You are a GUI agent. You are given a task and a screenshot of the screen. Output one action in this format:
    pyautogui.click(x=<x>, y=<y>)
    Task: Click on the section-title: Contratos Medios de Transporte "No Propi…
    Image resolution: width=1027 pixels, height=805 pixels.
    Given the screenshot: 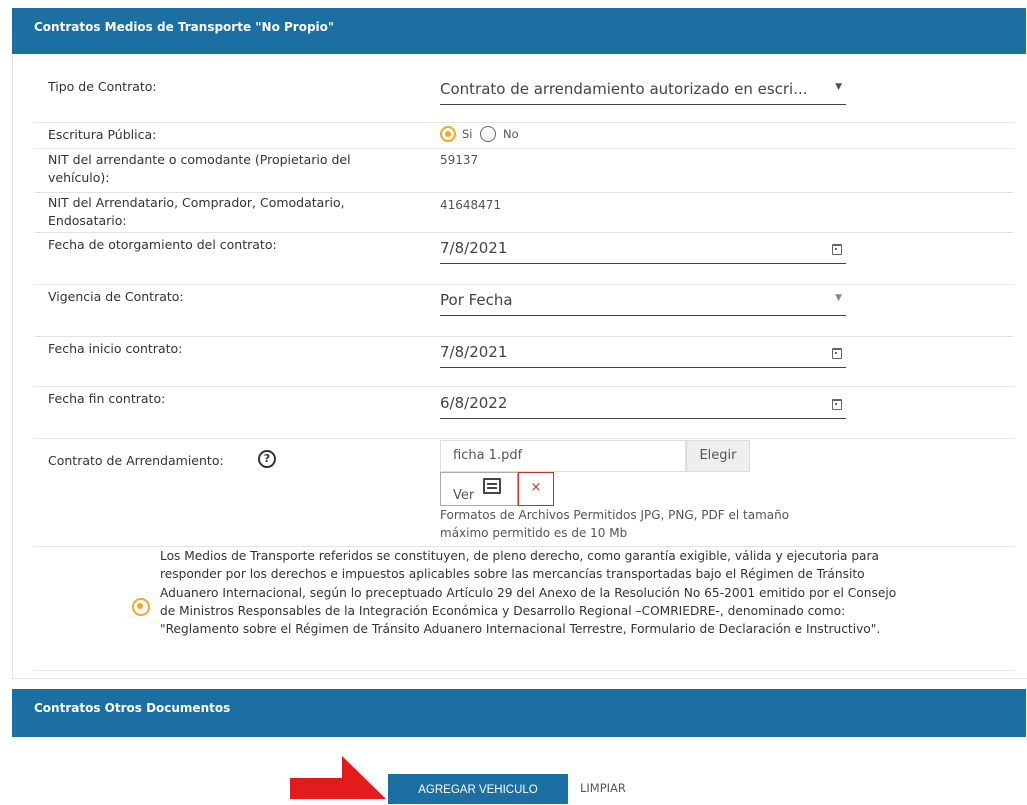 What is the action you would take?
    pyautogui.click(x=184, y=27)
    